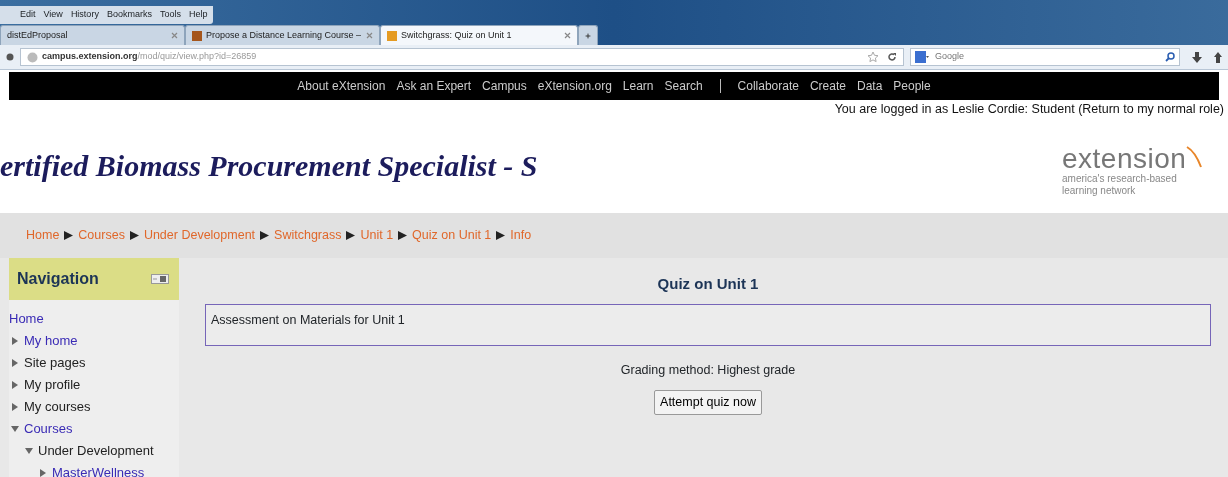  I want to click on nav-item: My profile, so click(52, 385).